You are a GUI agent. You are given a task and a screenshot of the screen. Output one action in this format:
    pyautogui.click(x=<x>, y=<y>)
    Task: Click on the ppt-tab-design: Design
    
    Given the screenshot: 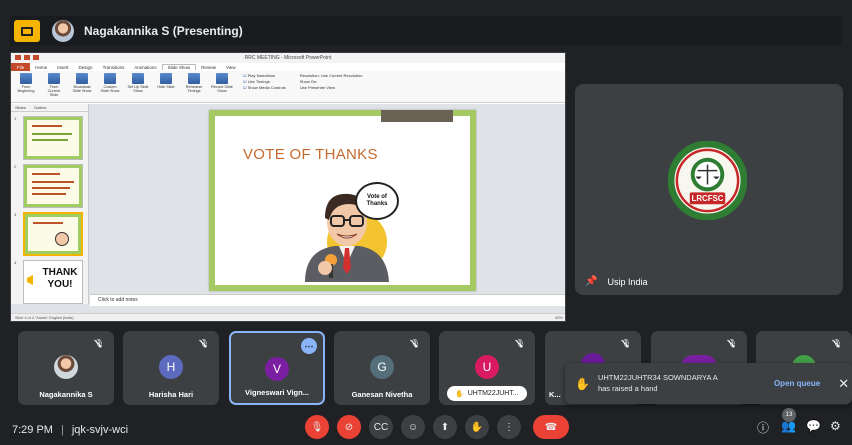 What is the action you would take?
    pyautogui.click(x=85, y=67)
    